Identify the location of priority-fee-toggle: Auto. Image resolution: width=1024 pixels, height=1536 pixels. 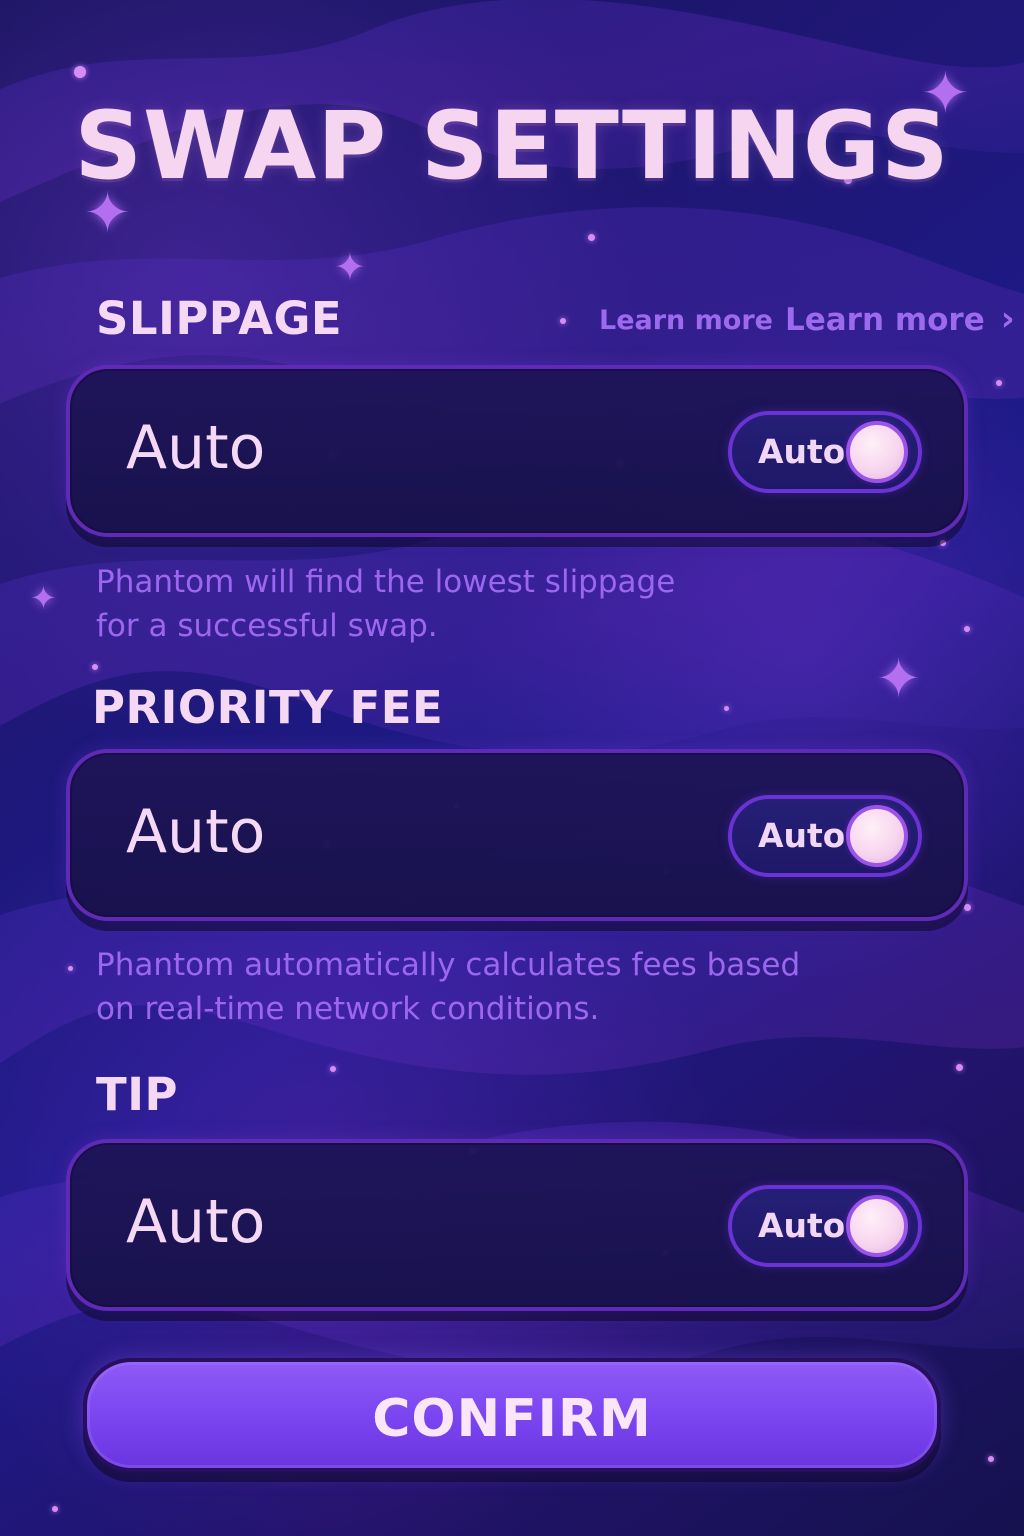
(825, 836).